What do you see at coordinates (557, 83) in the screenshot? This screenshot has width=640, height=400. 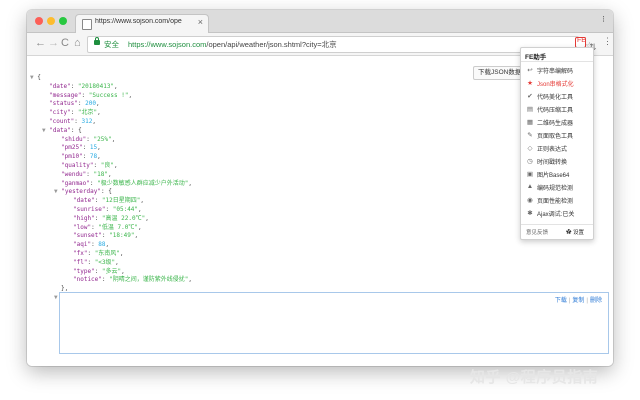 I see `fe-menu-item-1: ★ Json串格式化` at bounding box center [557, 83].